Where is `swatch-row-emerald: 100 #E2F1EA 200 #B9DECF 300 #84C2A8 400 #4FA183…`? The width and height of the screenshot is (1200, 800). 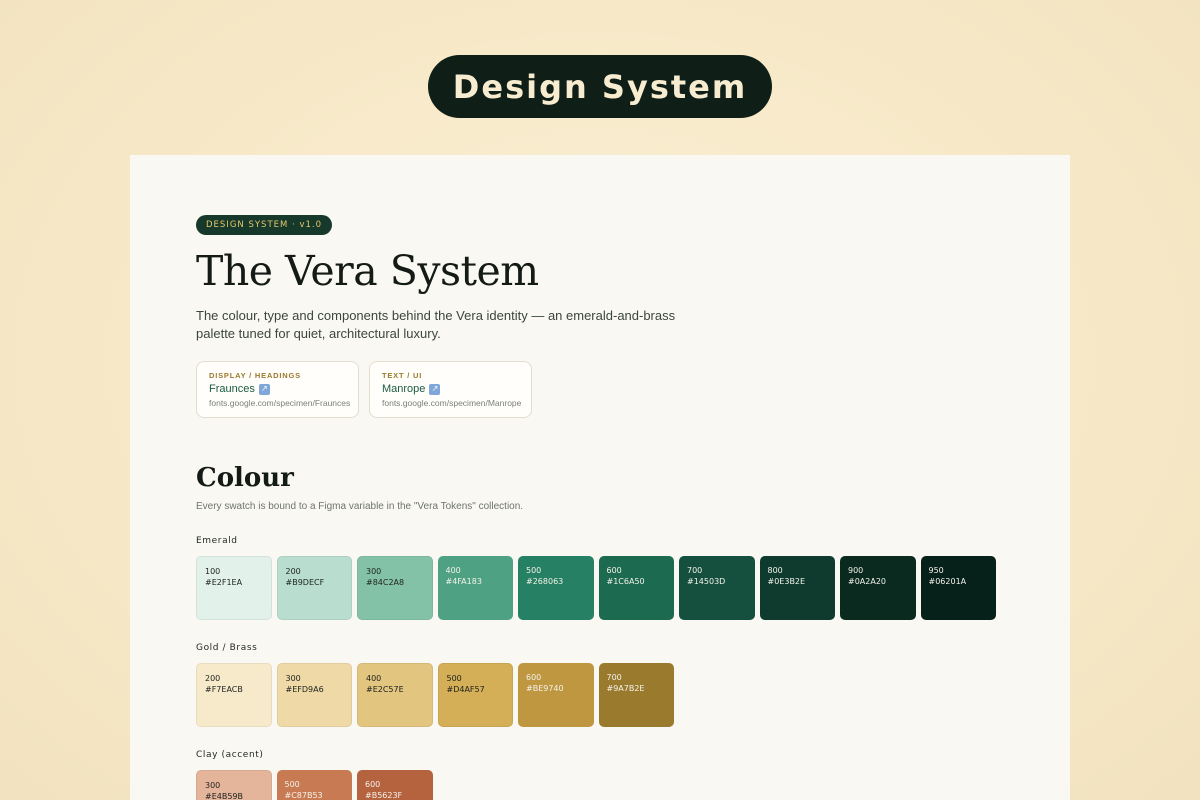
swatch-row-emerald: 100 #E2F1EA 200 #B9DECF 300 #84C2A8 400 #4FA183… is located at coordinates (596, 588).